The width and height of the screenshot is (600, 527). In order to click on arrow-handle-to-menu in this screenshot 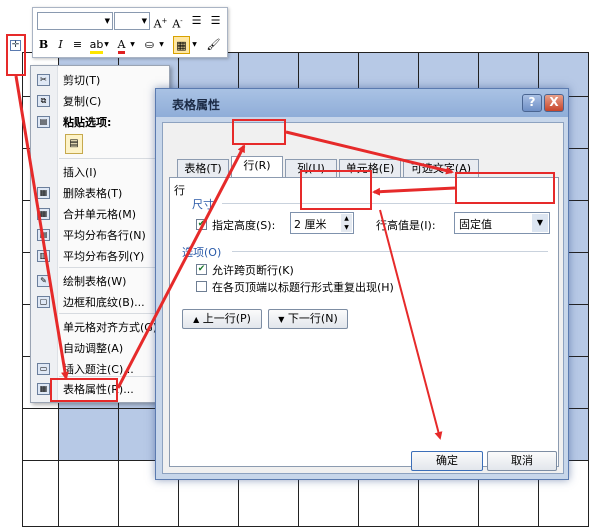, I will do `click(41, 227)`.